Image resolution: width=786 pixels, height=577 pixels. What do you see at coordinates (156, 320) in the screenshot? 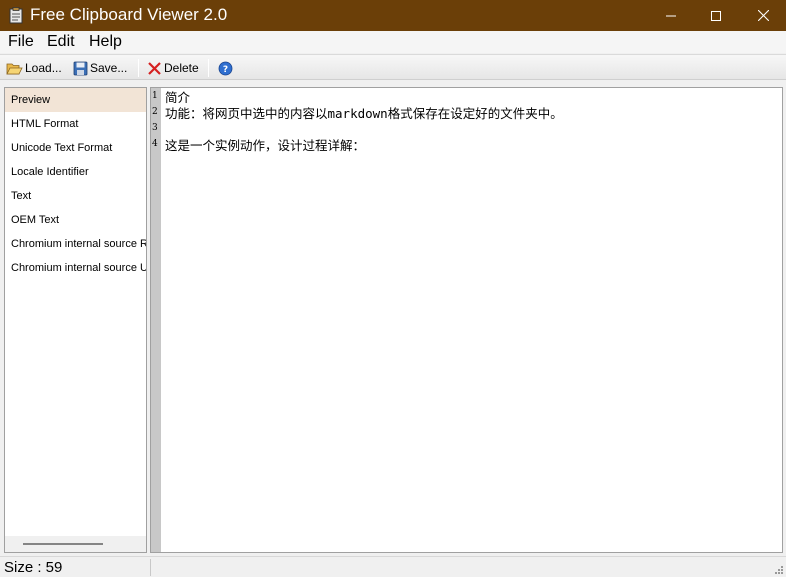
I see `line-number-gutter: 1 2 3 4` at bounding box center [156, 320].